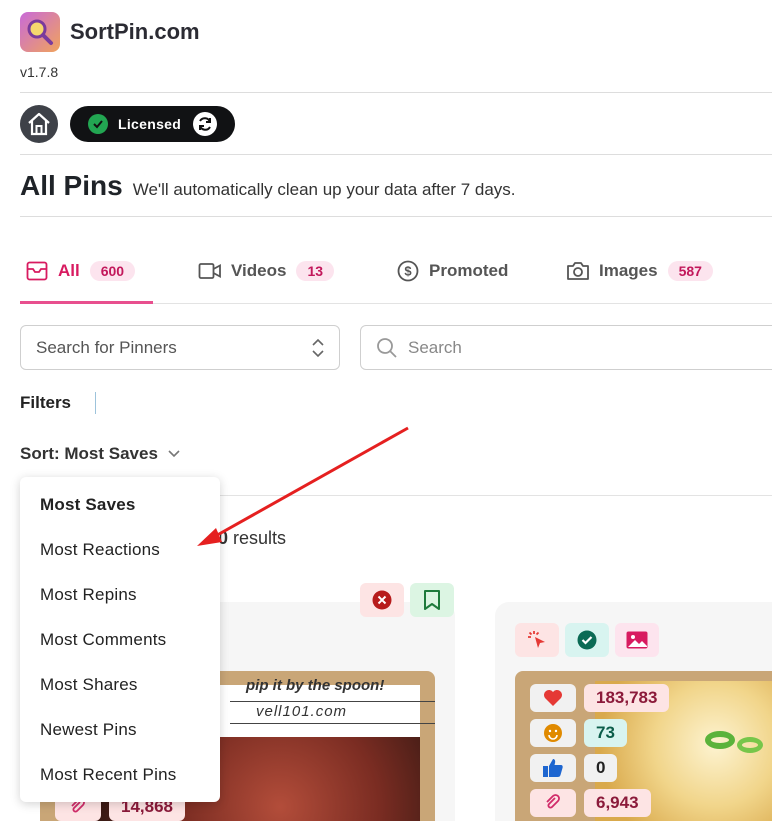  What do you see at coordinates (69, 270) in the screenshot?
I see `tab-label: All` at bounding box center [69, 270].